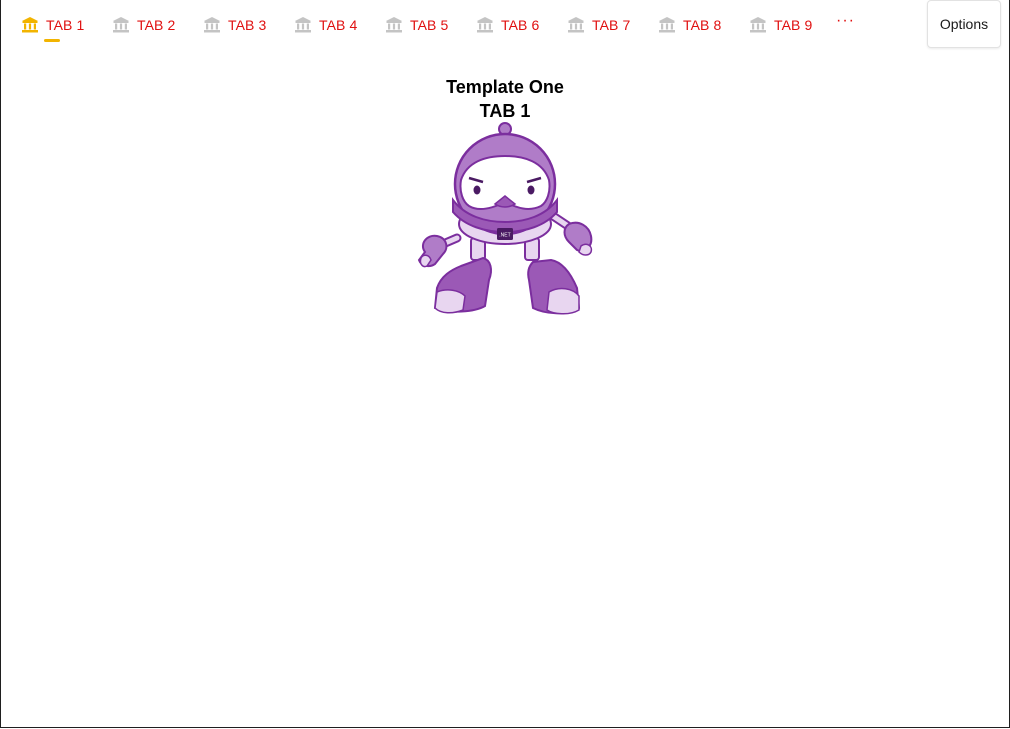  Describe the element at coordinates (429, 25) in the screenshot. I see `tab-label: TAB 5` at that location.